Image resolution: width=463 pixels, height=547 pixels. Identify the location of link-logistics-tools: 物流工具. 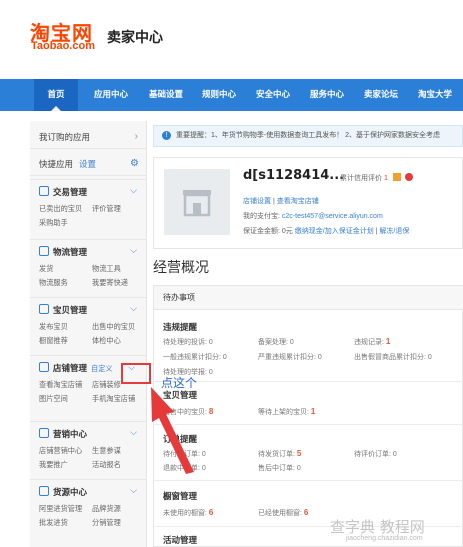
(106, 269).